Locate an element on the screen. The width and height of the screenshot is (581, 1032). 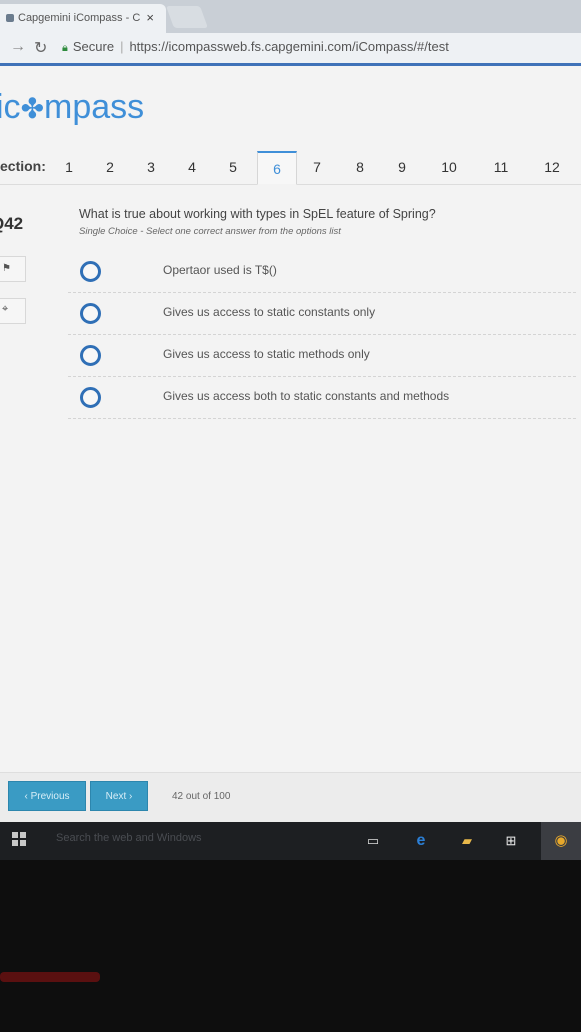
section-tab-4: 4 is located at coordinates (192, 167).